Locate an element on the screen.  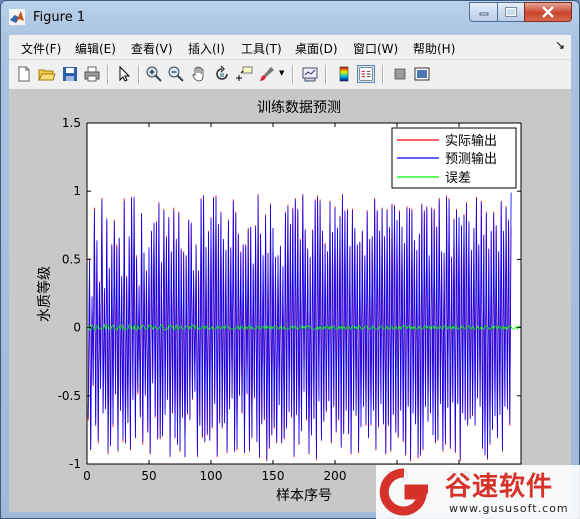
y-tick-label: 0.5 is located at coordinates (71, 259).